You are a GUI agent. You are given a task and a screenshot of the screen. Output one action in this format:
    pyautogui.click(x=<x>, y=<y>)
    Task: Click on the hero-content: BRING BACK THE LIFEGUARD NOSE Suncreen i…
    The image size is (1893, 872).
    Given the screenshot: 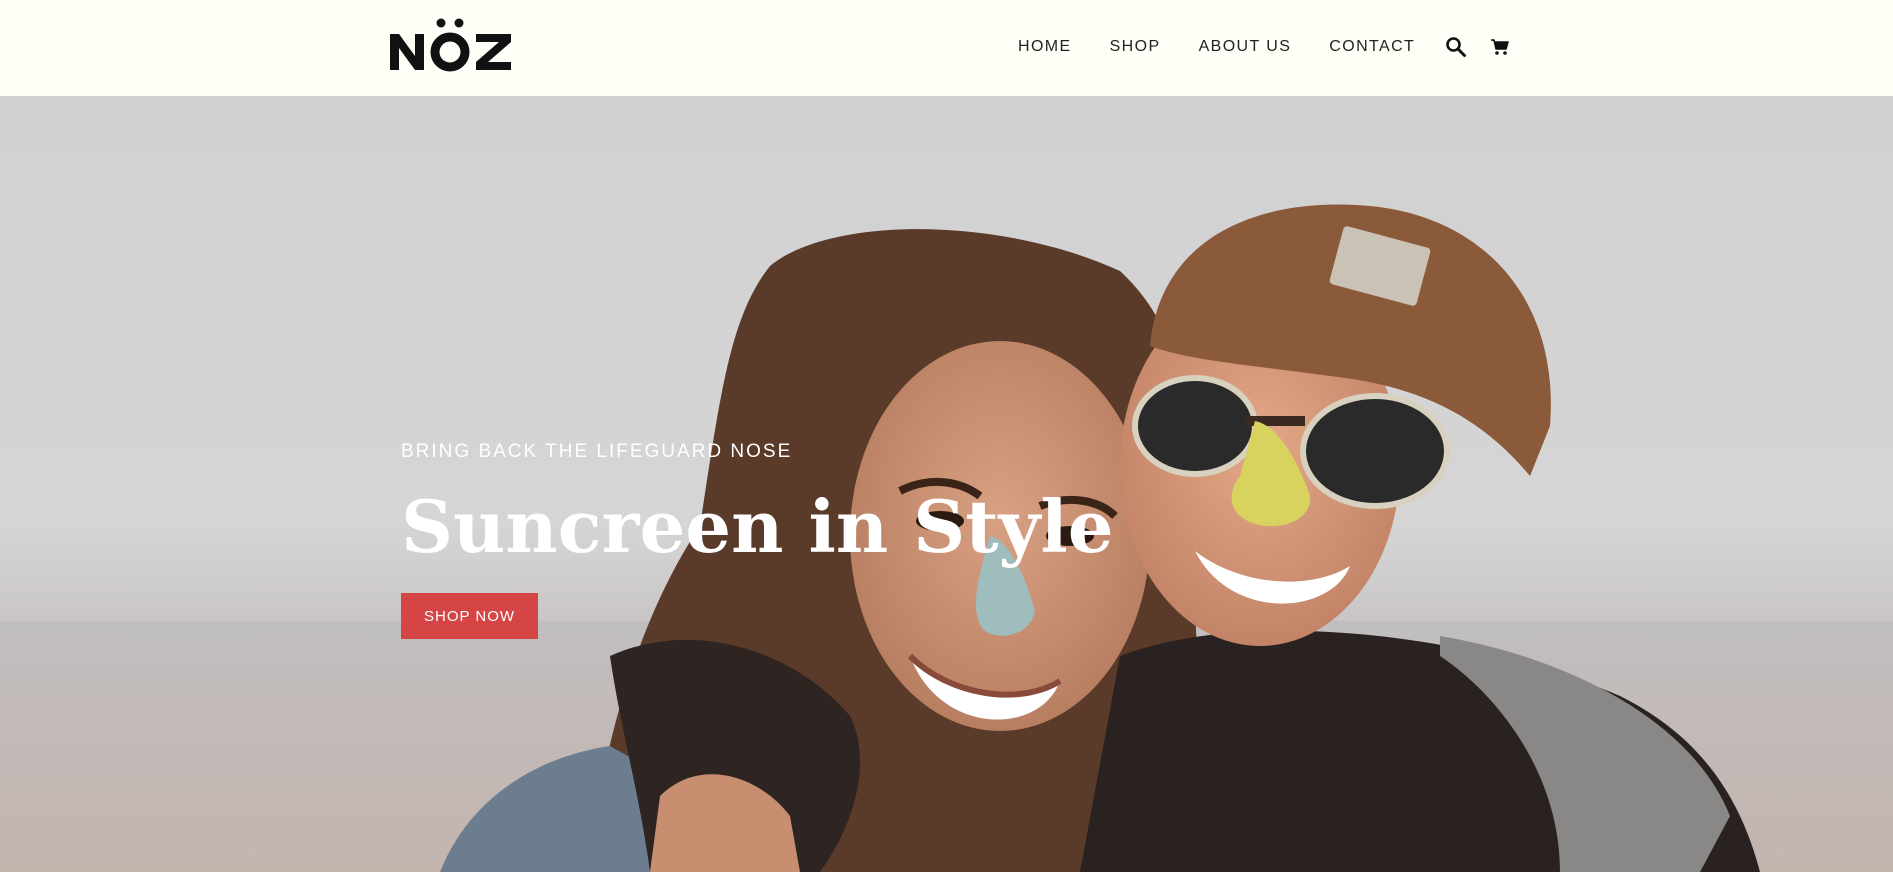 What is the action you would take?
    pyautogui.click(x=757, y=540)
    